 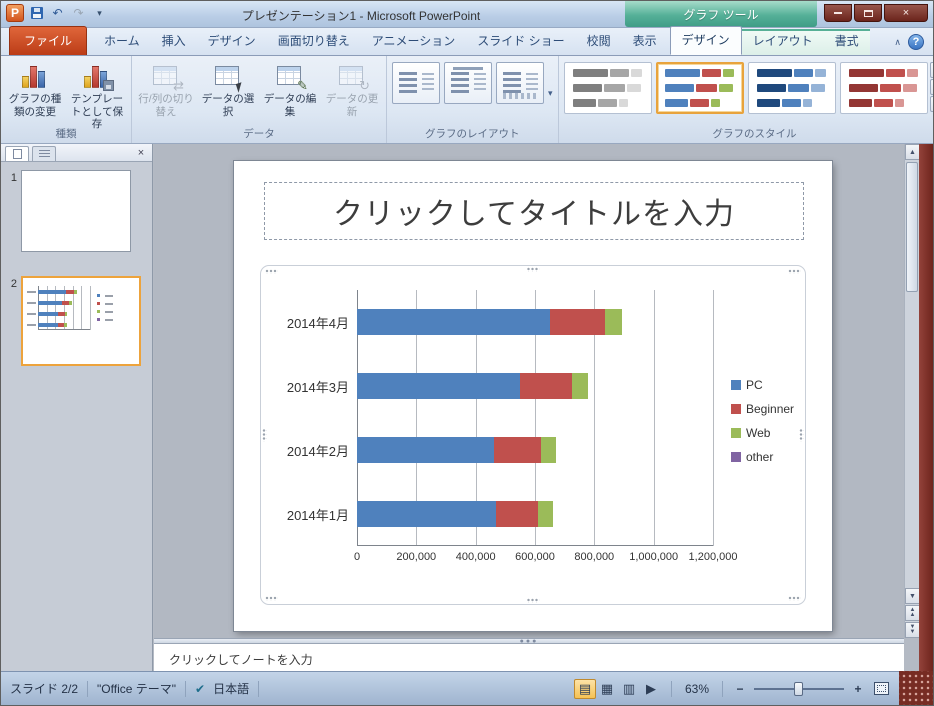 What do you see at coordinates (868, 13) in the screenshot?
I see `maximize-button` at bounding box center [868, 13].